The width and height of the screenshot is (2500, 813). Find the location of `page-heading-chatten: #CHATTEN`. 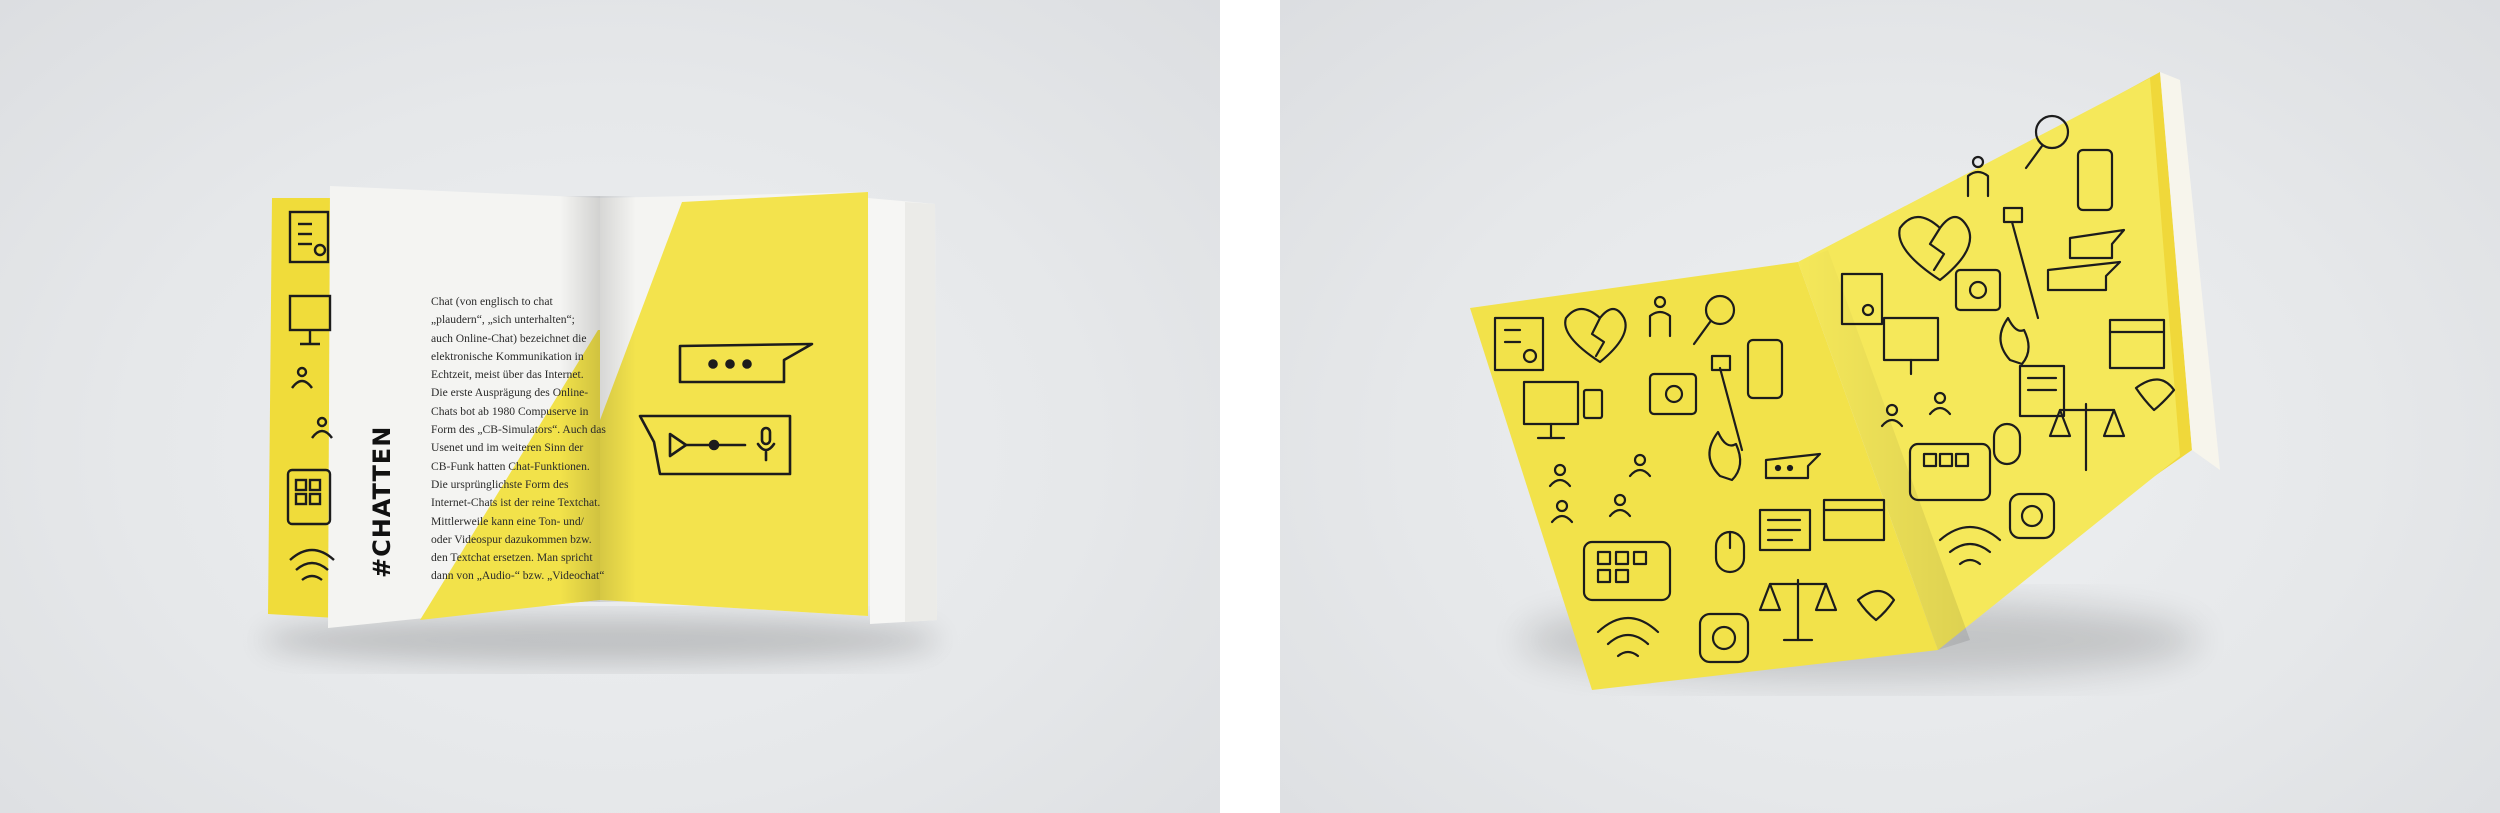

page-heading-chatten: #CHATTEN is located at coordinates (382, 501).